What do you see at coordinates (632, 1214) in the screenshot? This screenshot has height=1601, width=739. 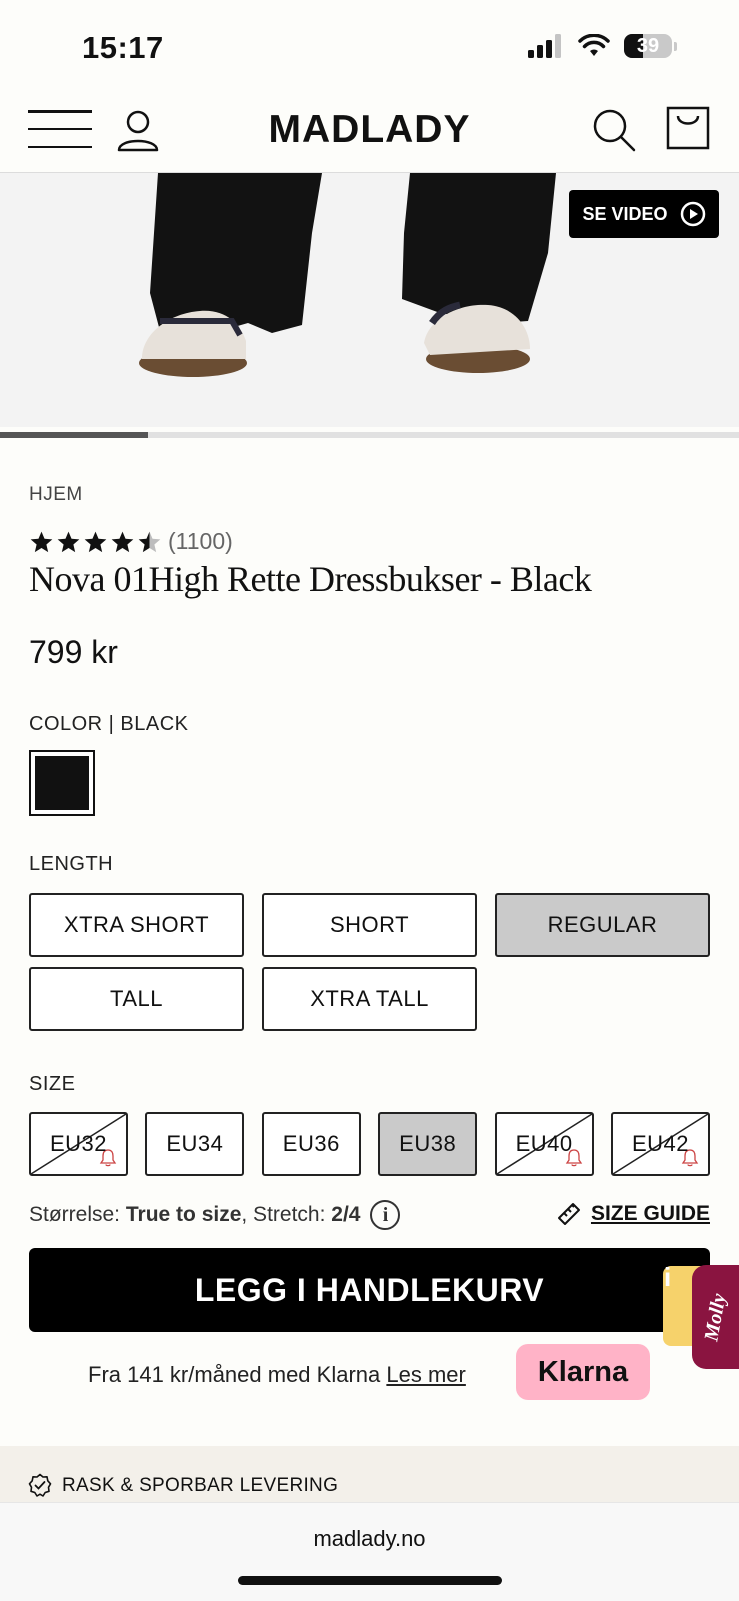 I see `size-guide-link: SIZE GUIDE` at bounding box center [632, 1214].